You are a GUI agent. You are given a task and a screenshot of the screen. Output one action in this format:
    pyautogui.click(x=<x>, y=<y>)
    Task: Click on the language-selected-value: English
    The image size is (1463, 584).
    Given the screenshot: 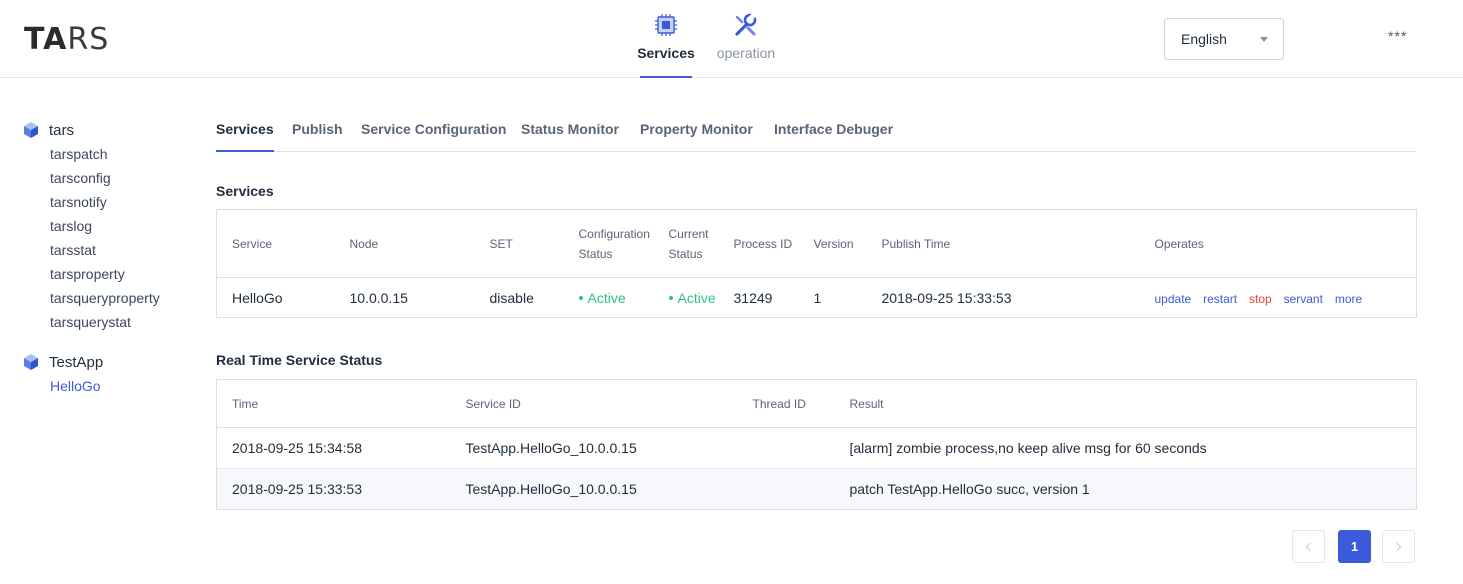 What is the action you would take?
    pyautogui.click(x=1204, y=39)
    